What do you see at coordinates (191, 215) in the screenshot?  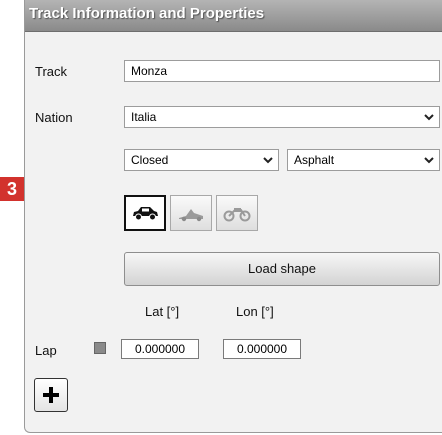 I see `kart-icon` at bounding box center [191, 215].